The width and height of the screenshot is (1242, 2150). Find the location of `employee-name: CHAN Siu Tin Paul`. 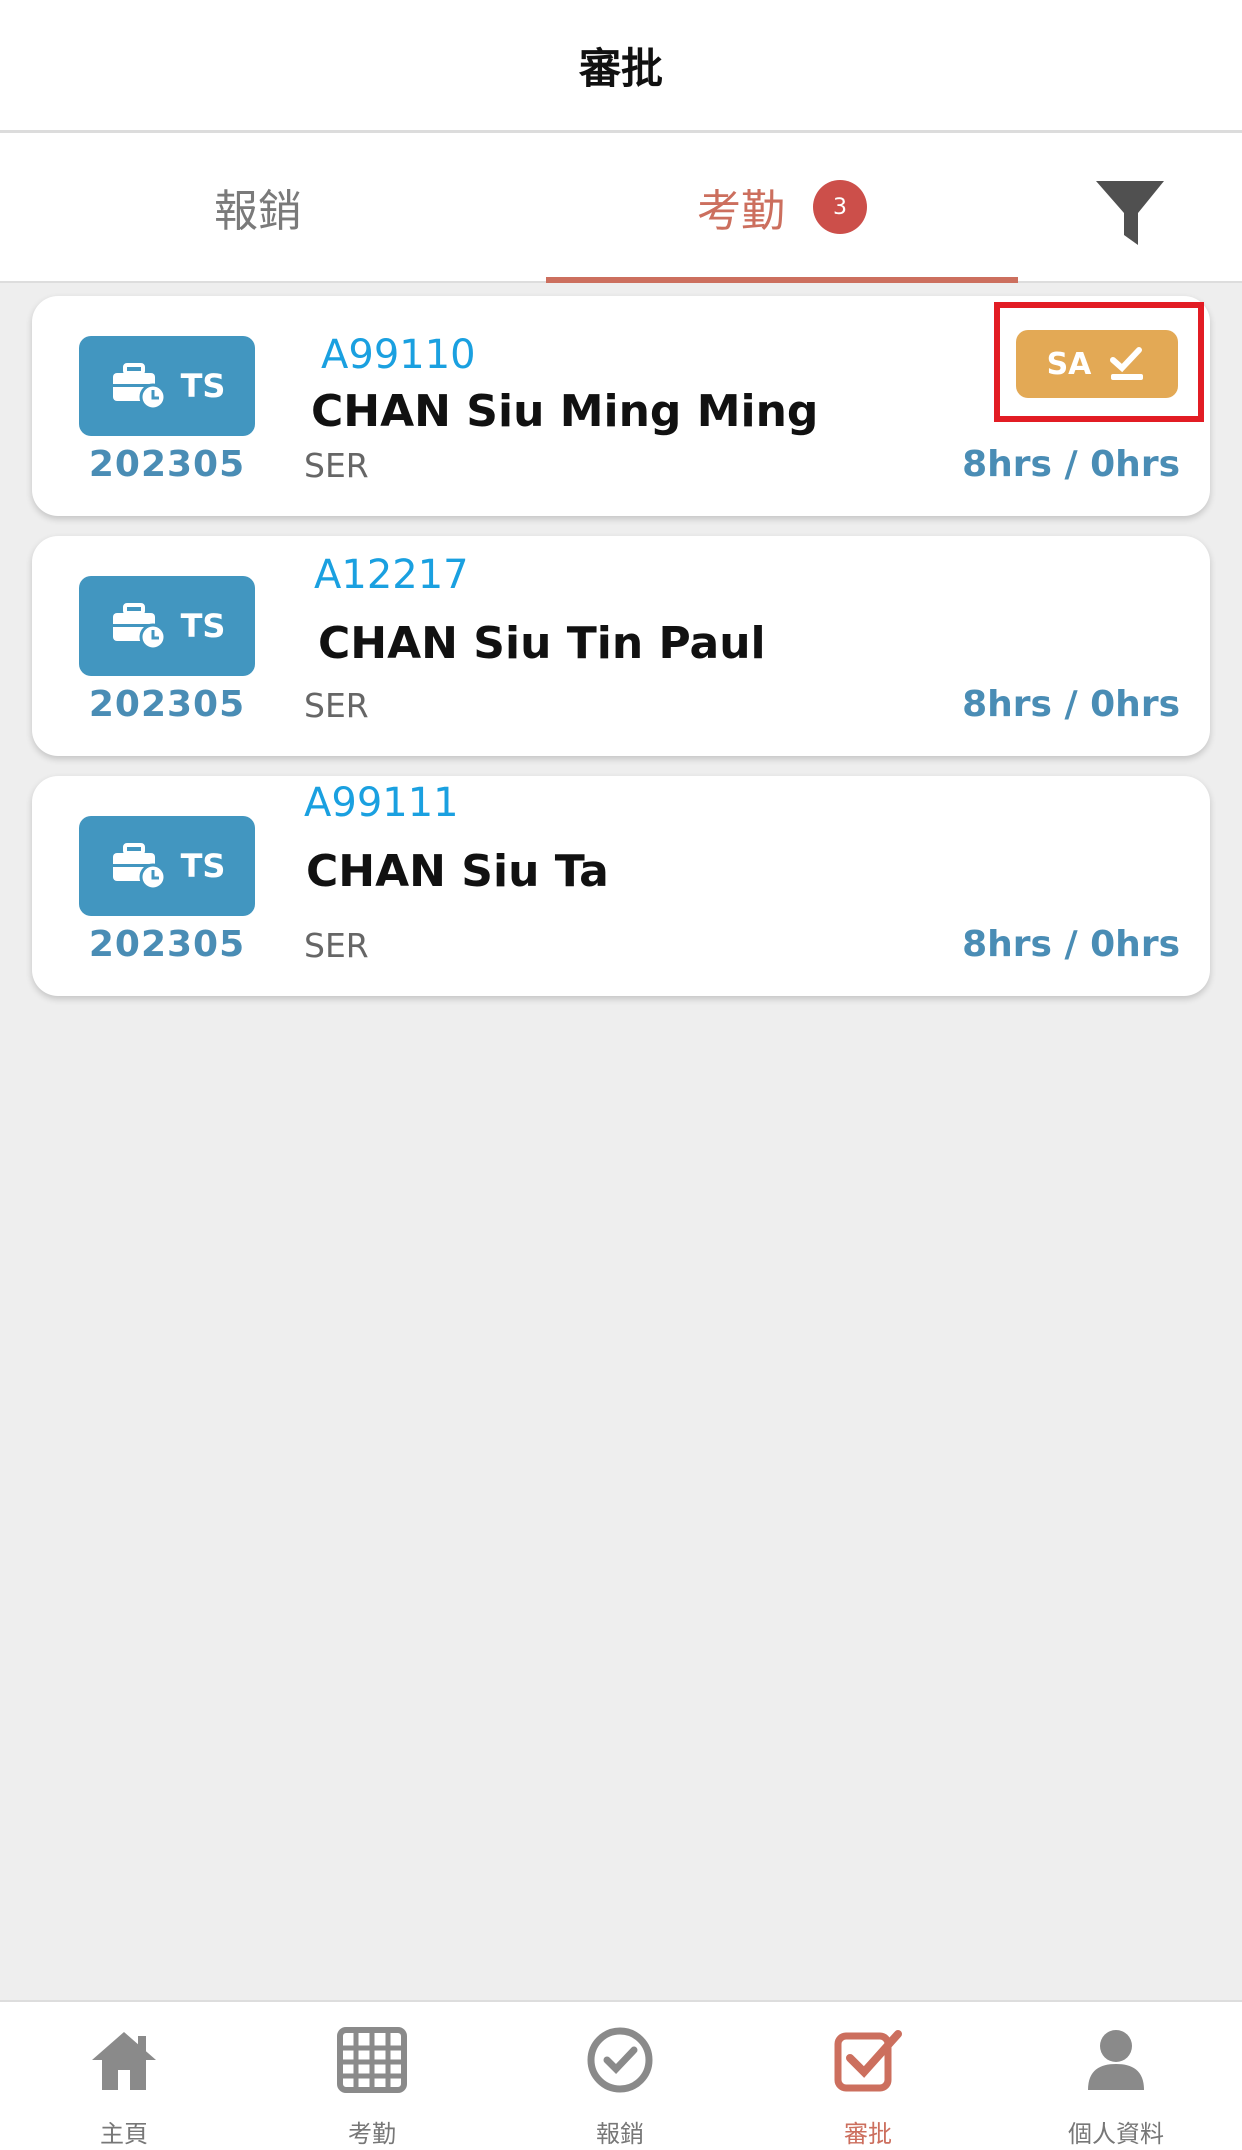

employee-name: CHAN Siu Tin Paul is located at coordinates (542, 643).